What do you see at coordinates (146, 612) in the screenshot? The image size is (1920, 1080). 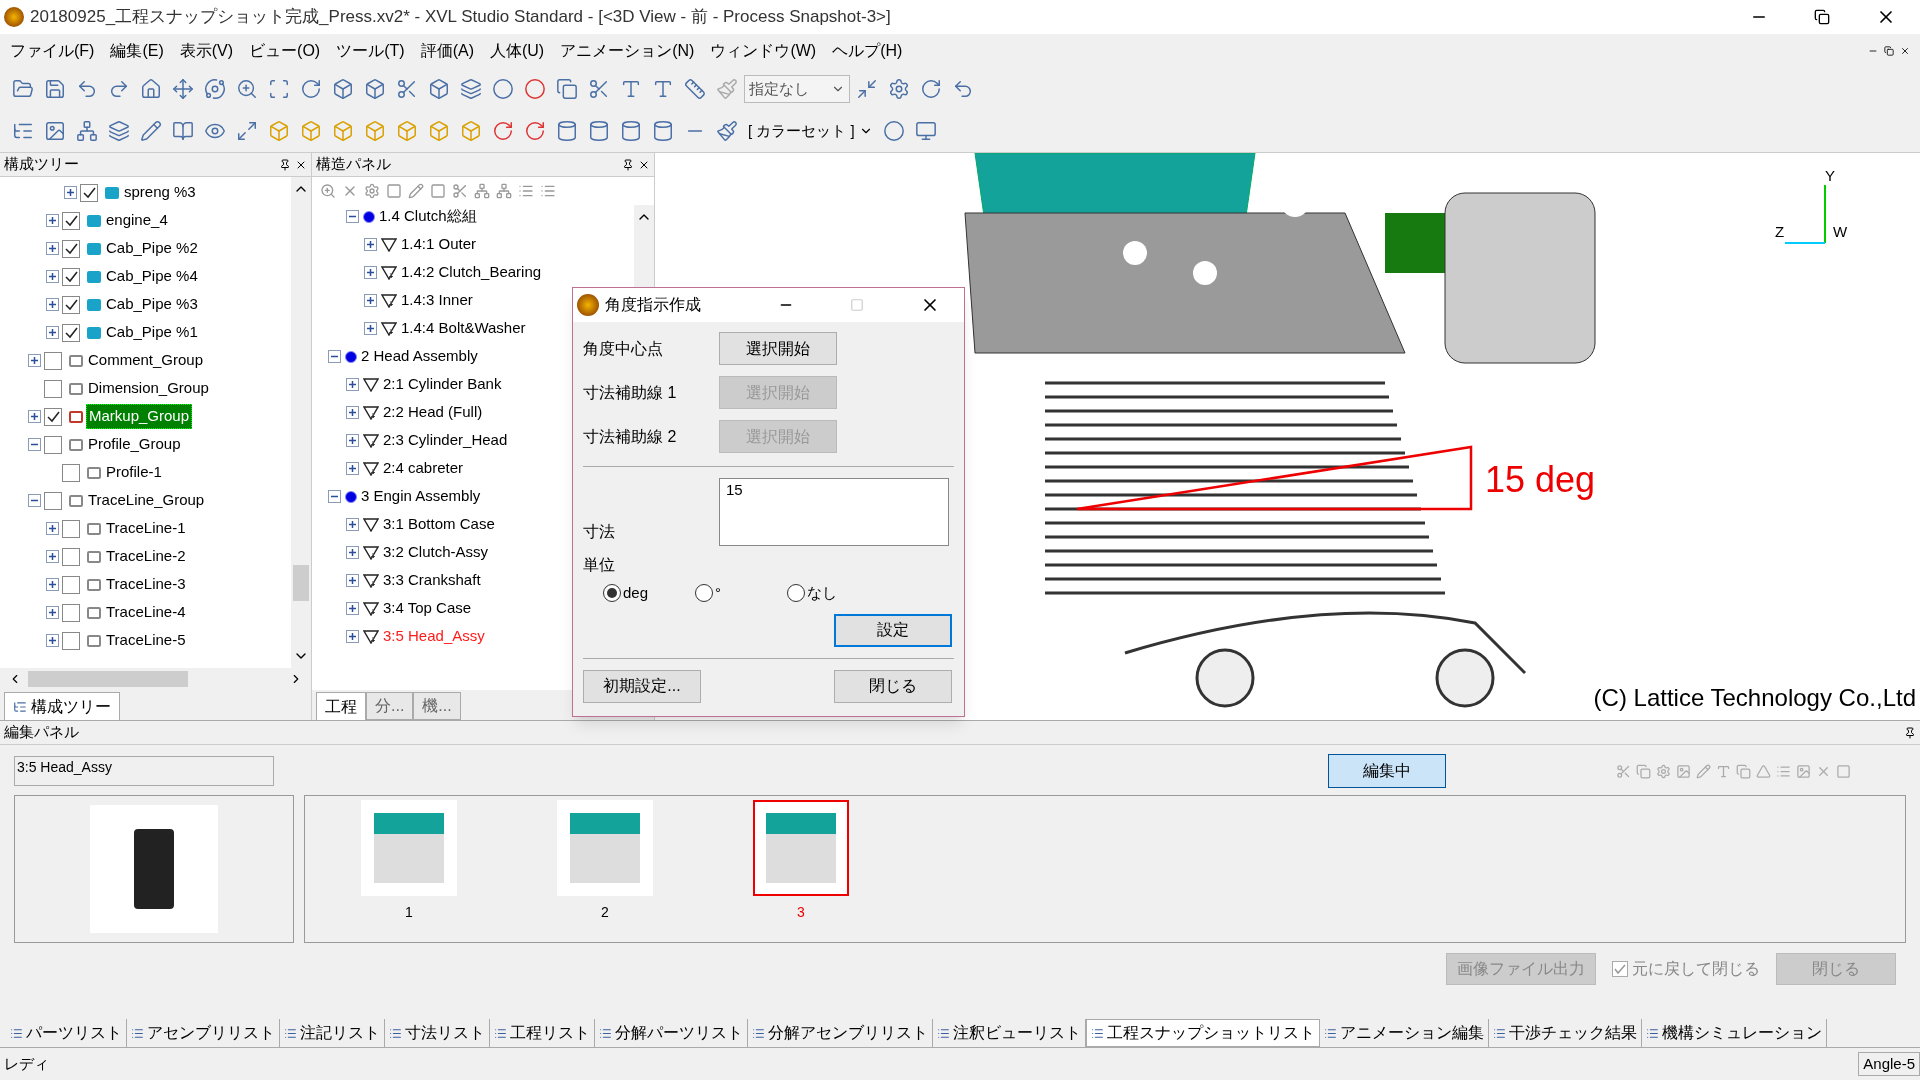 I see `tree-item: TraceLine-4` at bounding box center [146, 612].